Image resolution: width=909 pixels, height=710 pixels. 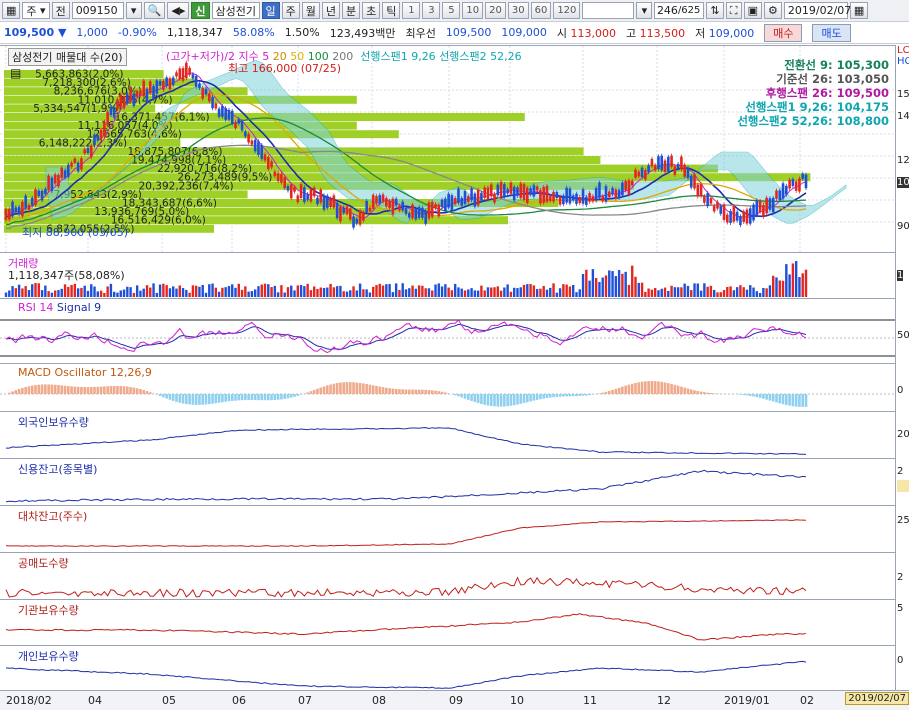 I want to click on prev-button: 전, so click(x=60, y=10).